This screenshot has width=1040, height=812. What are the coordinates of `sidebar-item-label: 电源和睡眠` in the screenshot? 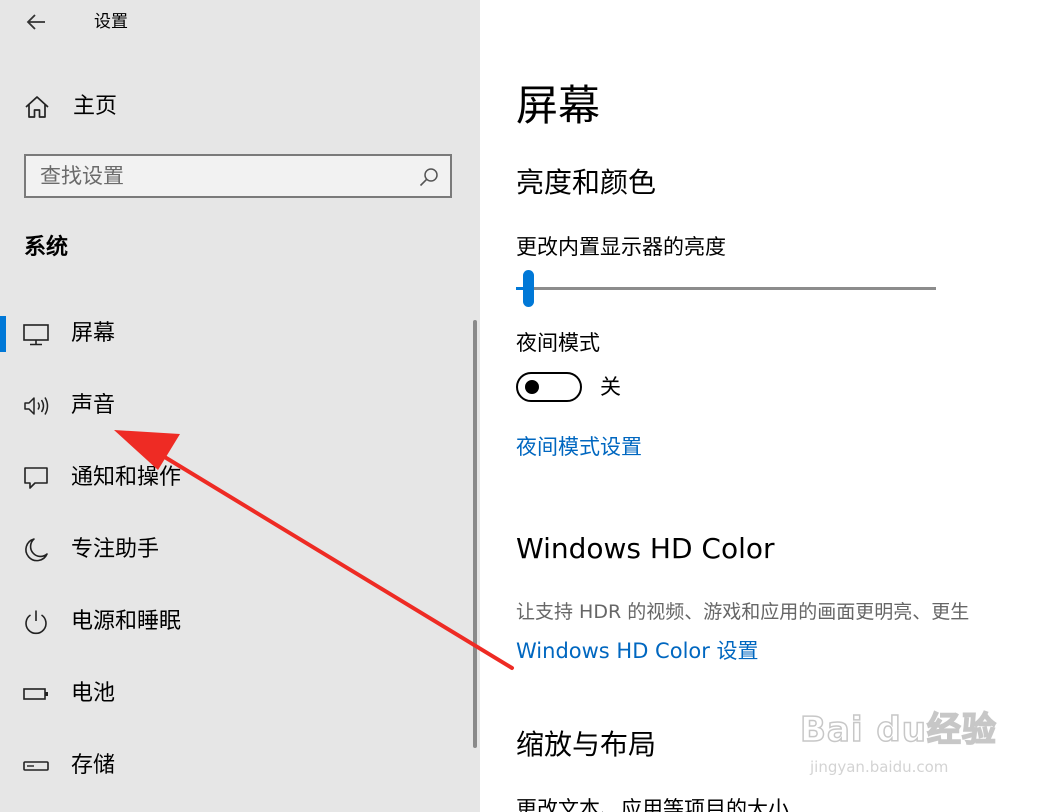 It's located at (126, 621).